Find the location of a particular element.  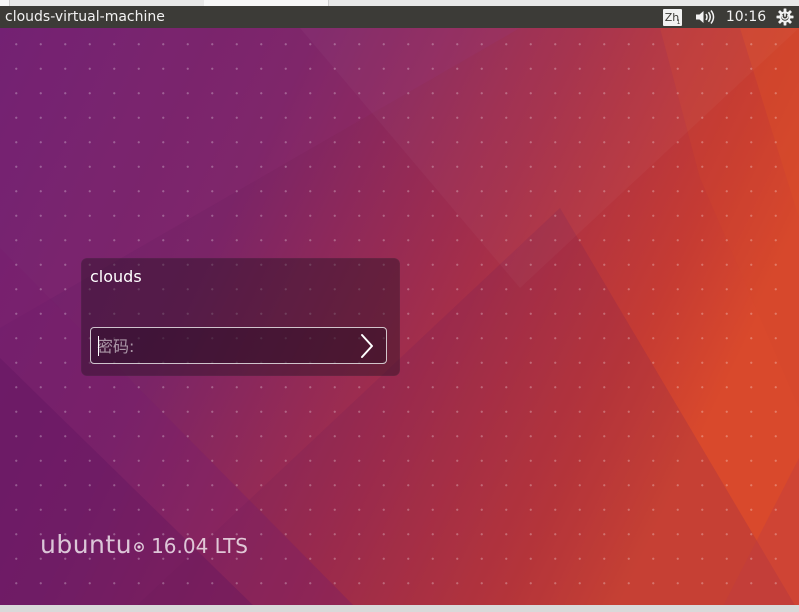

login-submit-button is located at coordinates (367, 346).